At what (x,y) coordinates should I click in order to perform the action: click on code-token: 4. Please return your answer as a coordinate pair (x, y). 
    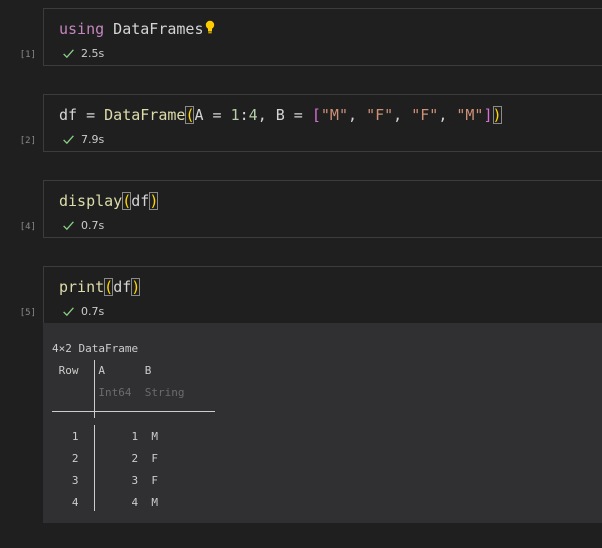
    Looking at the image, I should click on (253, 115).